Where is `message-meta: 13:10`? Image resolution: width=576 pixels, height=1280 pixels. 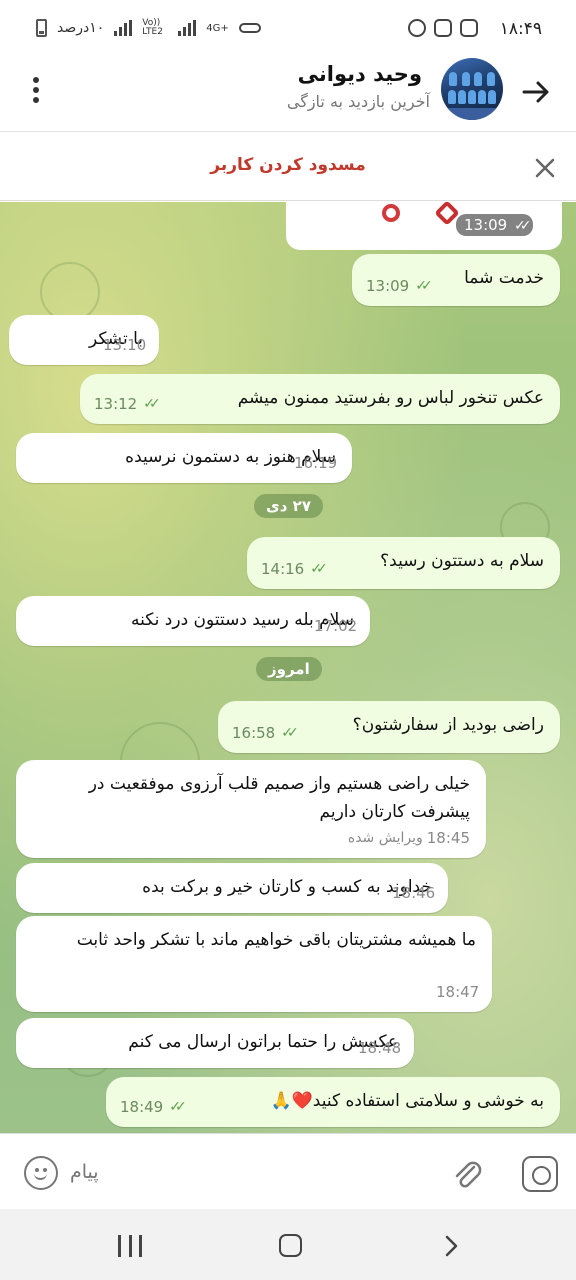
message-meta: 13:10 is located at coordinates (125, 345).